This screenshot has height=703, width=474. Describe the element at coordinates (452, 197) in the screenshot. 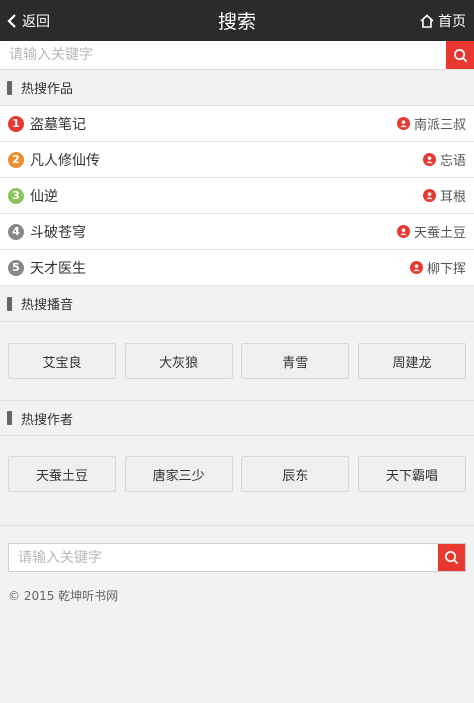

I see `author-name: 耳根` at that location.